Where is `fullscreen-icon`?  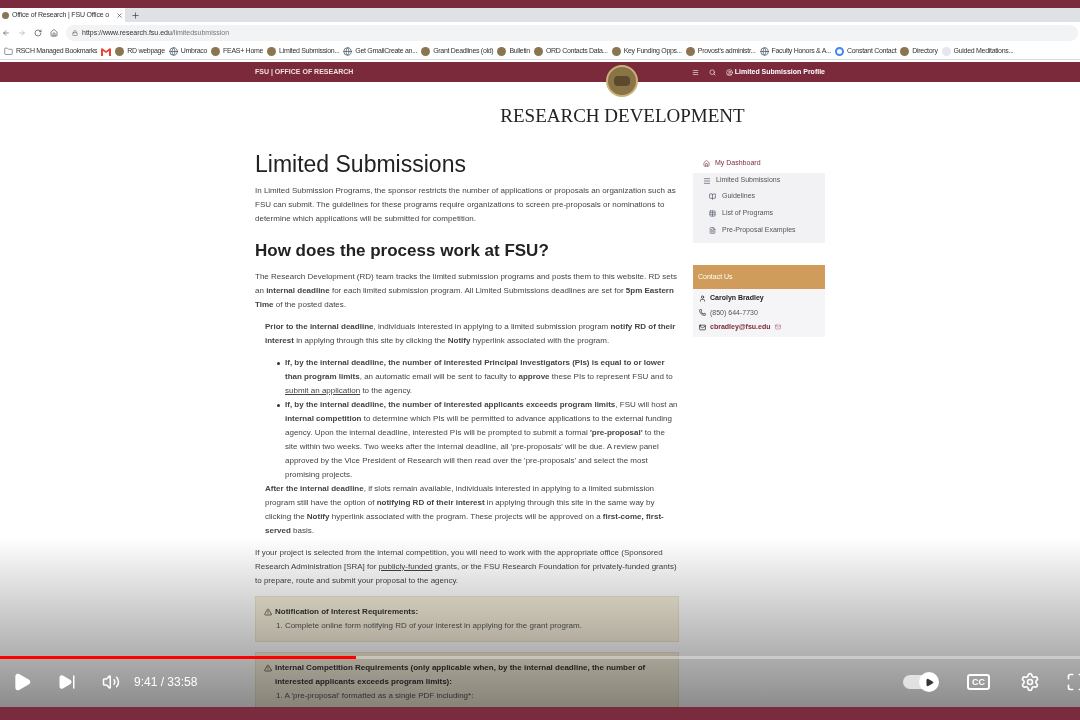
fullscreen-icon is located at coordinates (1073, 682).